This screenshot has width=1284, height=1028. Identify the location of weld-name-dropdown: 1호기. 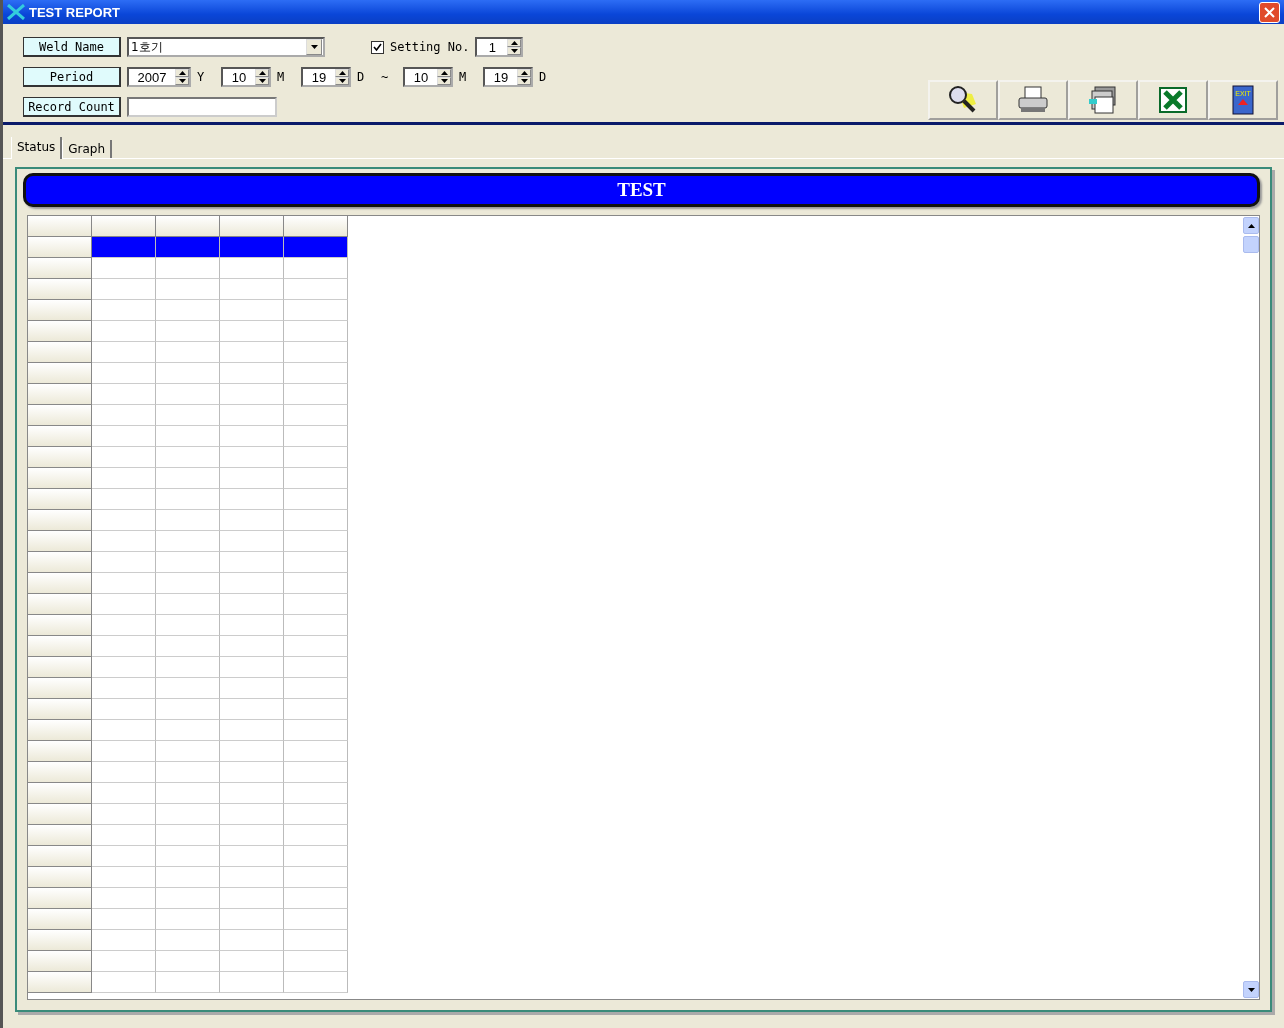
(226, 47).